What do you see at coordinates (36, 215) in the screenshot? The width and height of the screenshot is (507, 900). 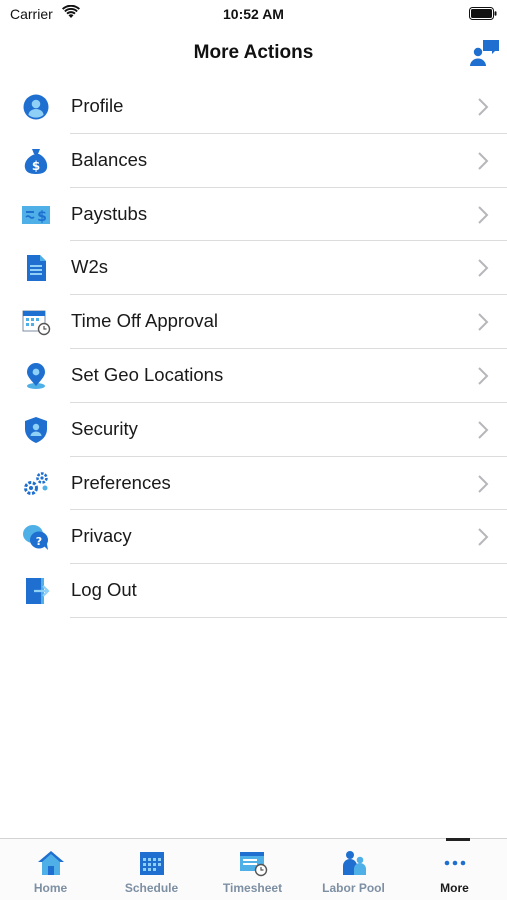 I see `paystub-icon: $` at bounding box center [36, 215].